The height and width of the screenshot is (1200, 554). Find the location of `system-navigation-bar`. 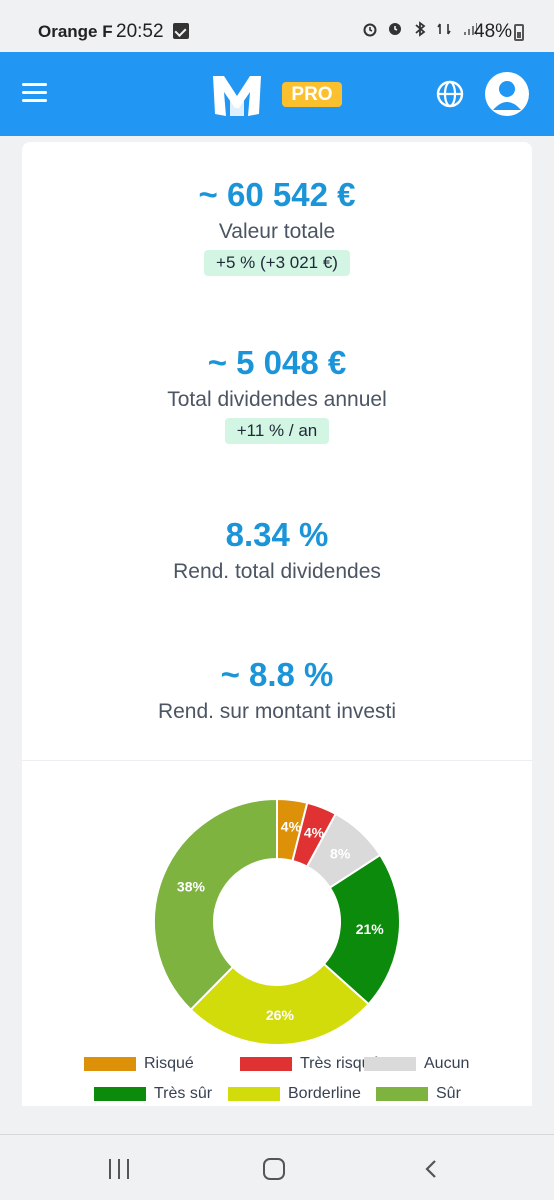

system-navigation-bar is located at coordinates (277, 1167).